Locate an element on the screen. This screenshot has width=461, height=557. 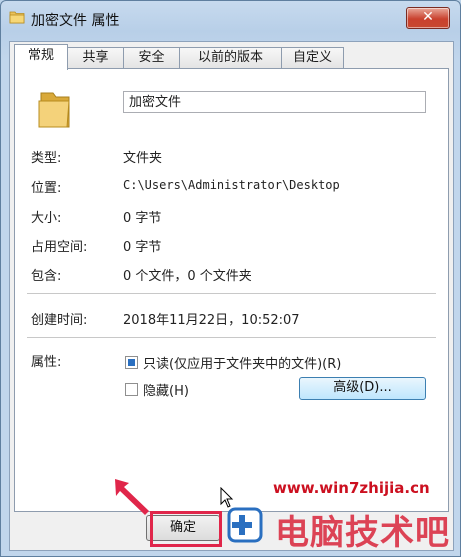
tab-security: 安全 is located at coordinates (151, 57).